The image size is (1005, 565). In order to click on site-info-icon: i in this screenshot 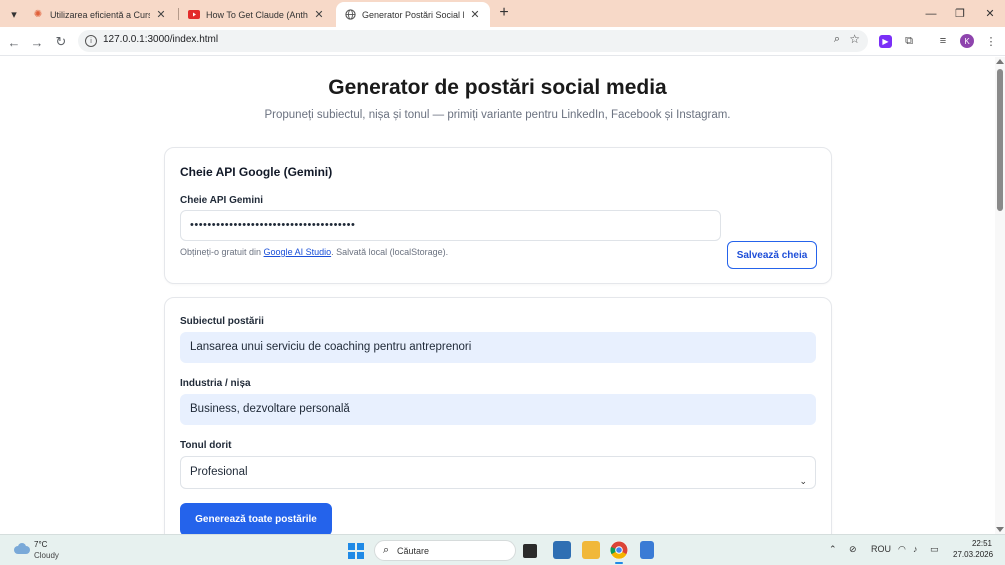, I will do `click(91, 41)`.